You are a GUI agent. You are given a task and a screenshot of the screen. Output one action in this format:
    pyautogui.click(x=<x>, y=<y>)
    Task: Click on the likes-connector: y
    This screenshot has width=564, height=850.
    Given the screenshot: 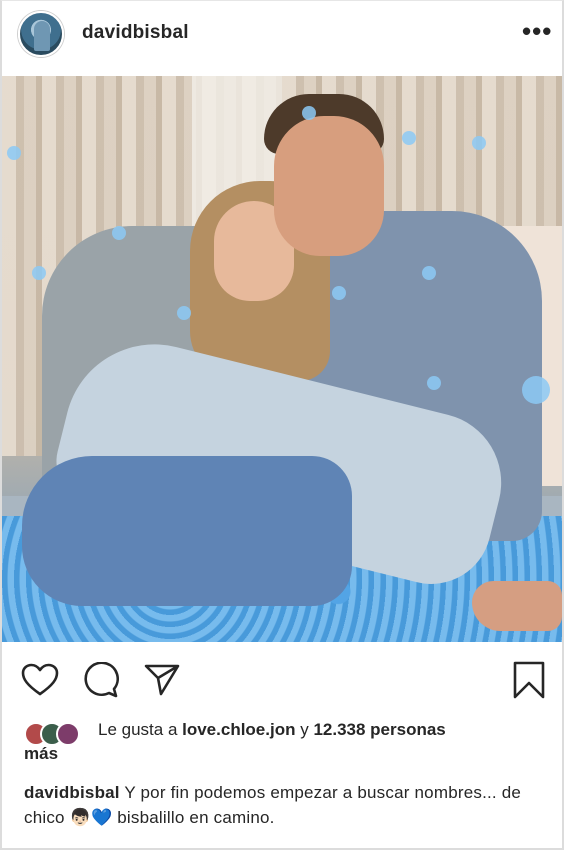 What is the action you would take?
    pyautogui.click(x=304, y=729)
    